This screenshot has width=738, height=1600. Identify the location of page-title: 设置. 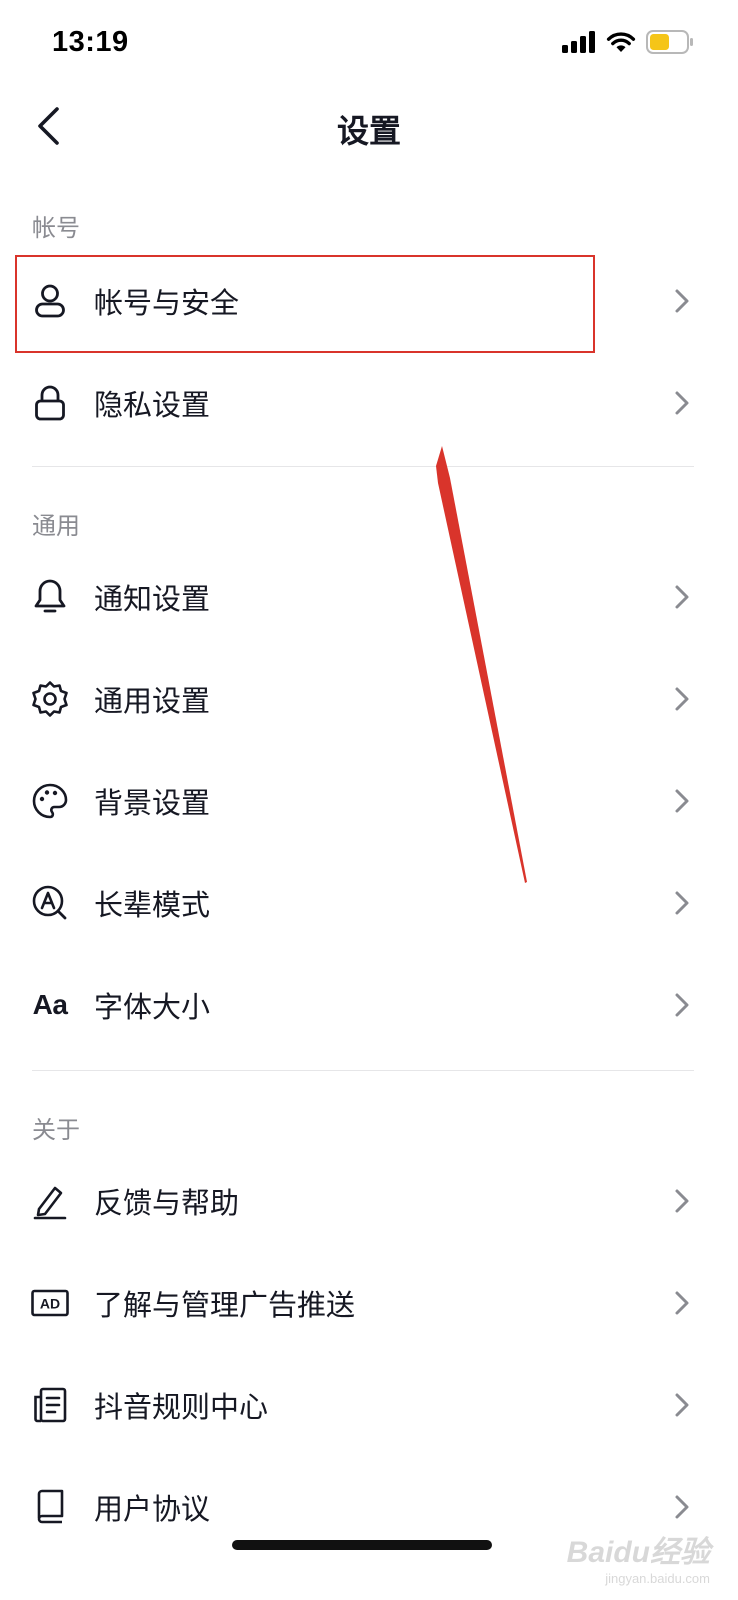
(368, 131).